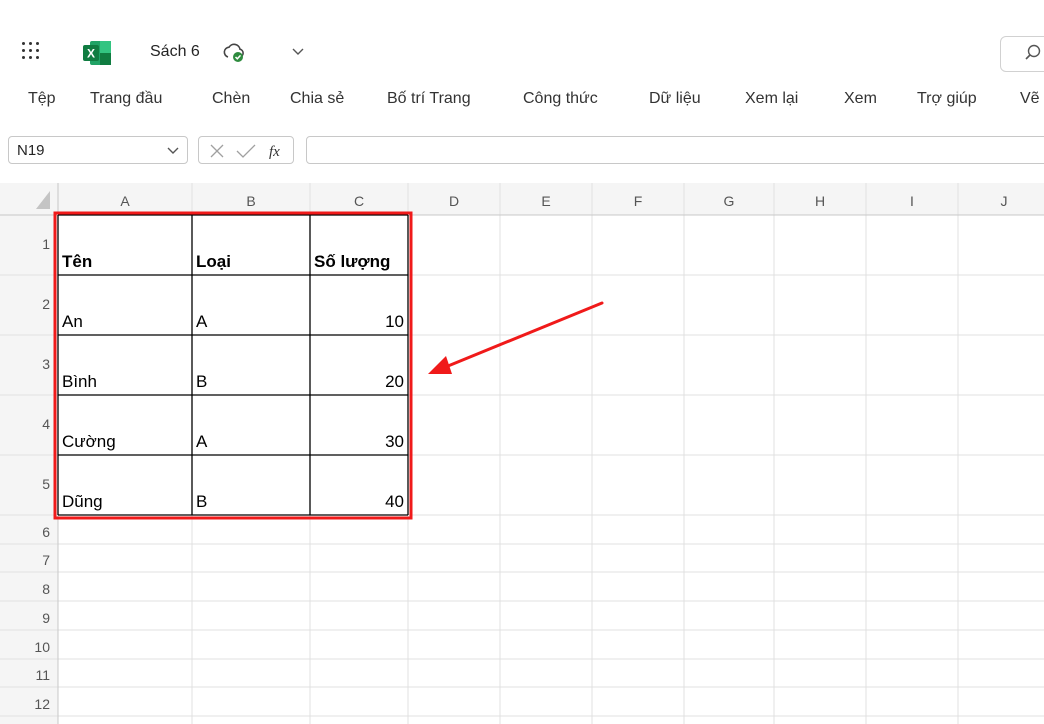  I want to click on column-header-E: E, so click(545, 201).